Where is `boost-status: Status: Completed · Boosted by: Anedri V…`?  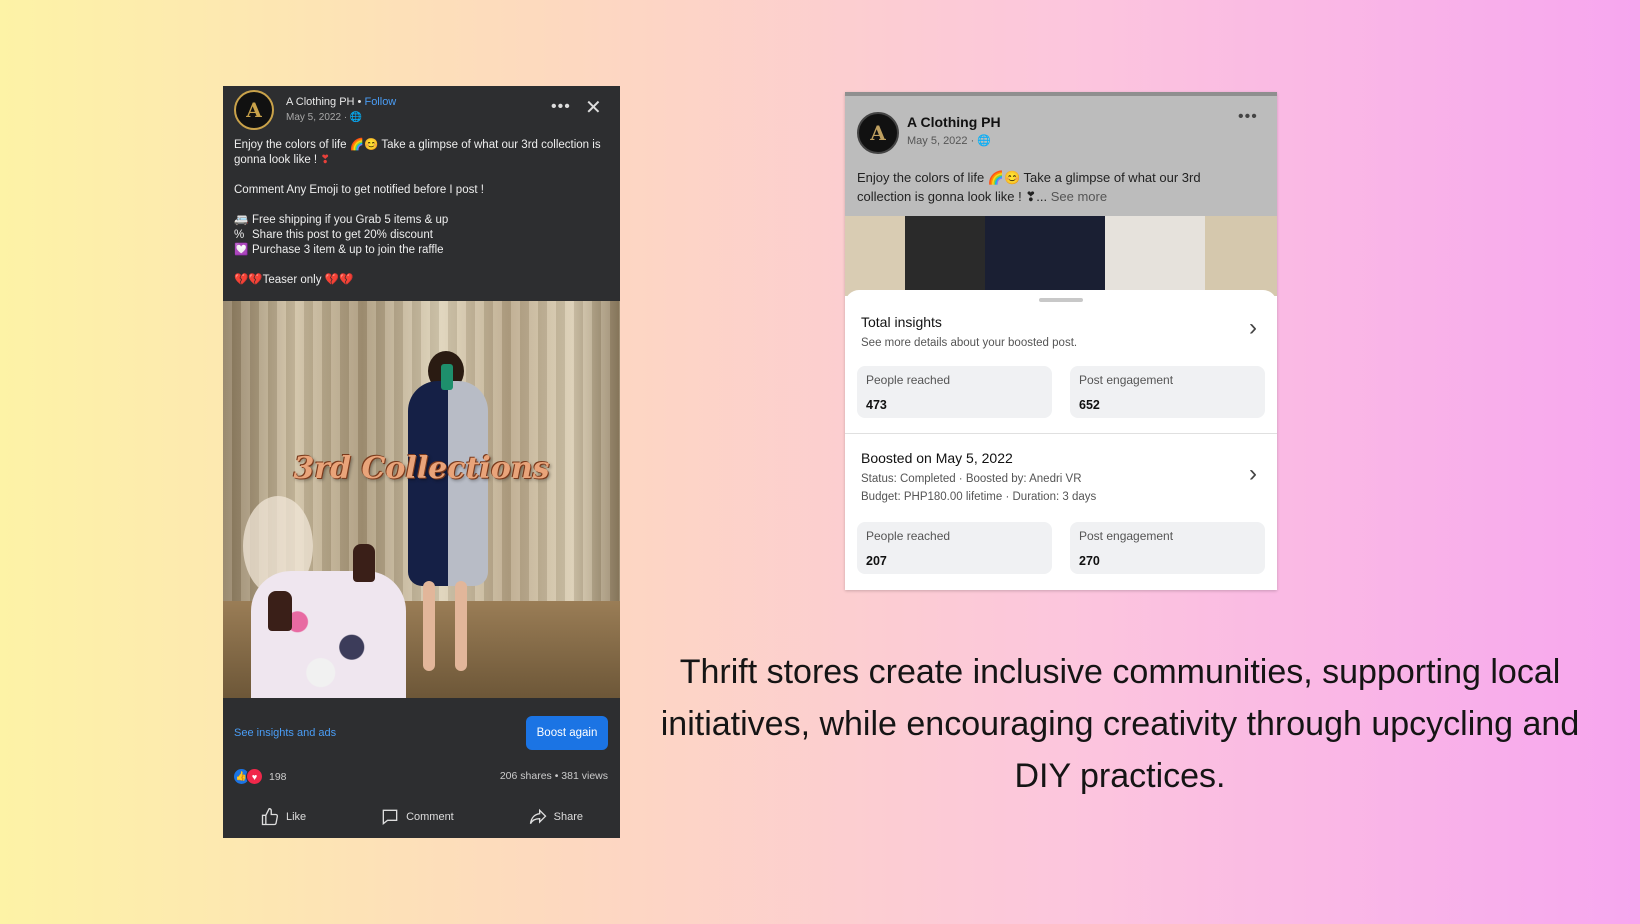
boost-status: Status: Completed · Boosted by: Anedri V… is located at coordinates (971, 479).